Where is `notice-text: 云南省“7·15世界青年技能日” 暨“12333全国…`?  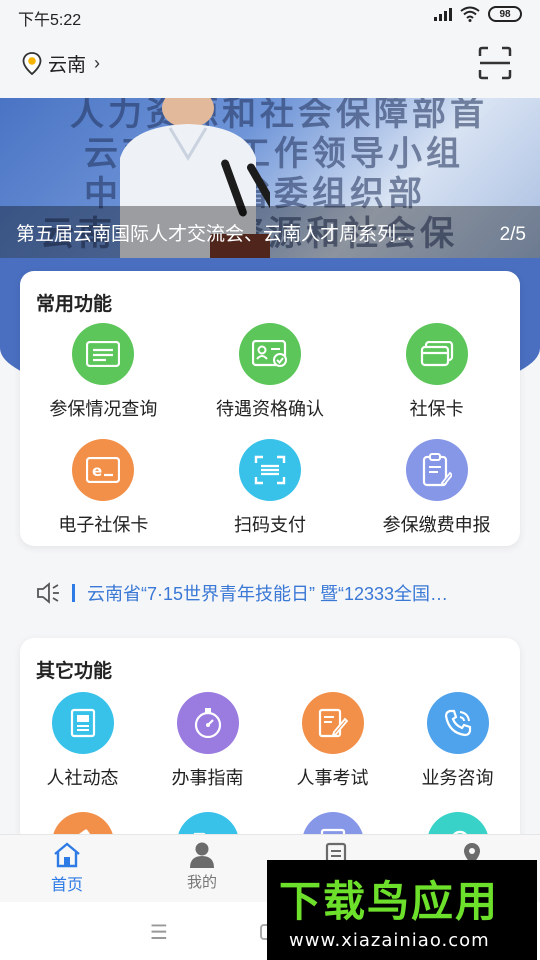
notice-text: 云南省“7·15世界青年技能日” 暨“12333全国… is located at coordinates (296, 593).